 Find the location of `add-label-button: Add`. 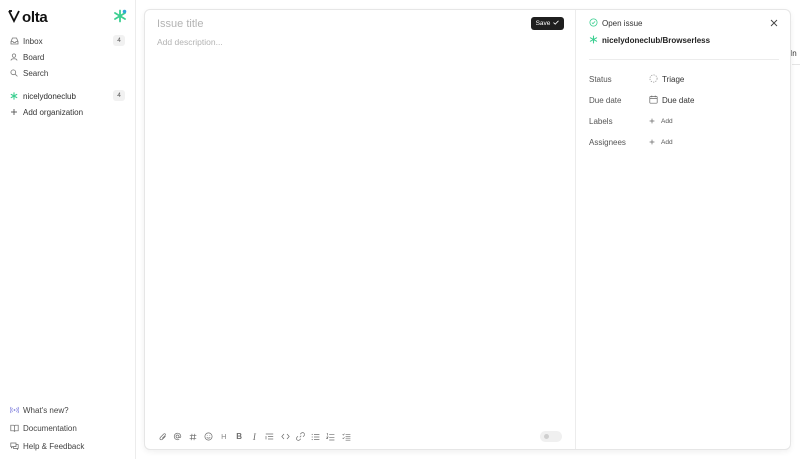

add-label-button: Add is located at coordinates (661, 121).